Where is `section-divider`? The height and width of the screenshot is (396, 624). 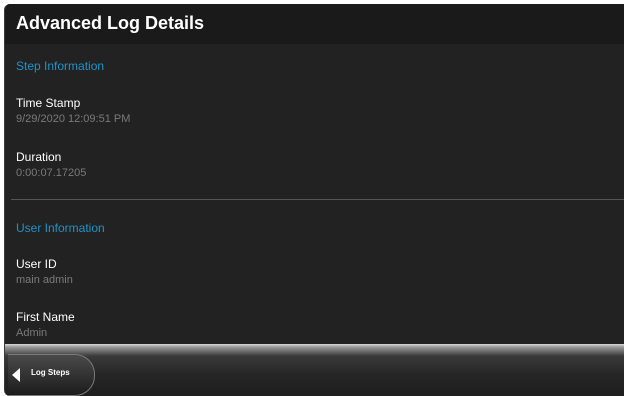 section-divider is located at coordinates (317, 199).